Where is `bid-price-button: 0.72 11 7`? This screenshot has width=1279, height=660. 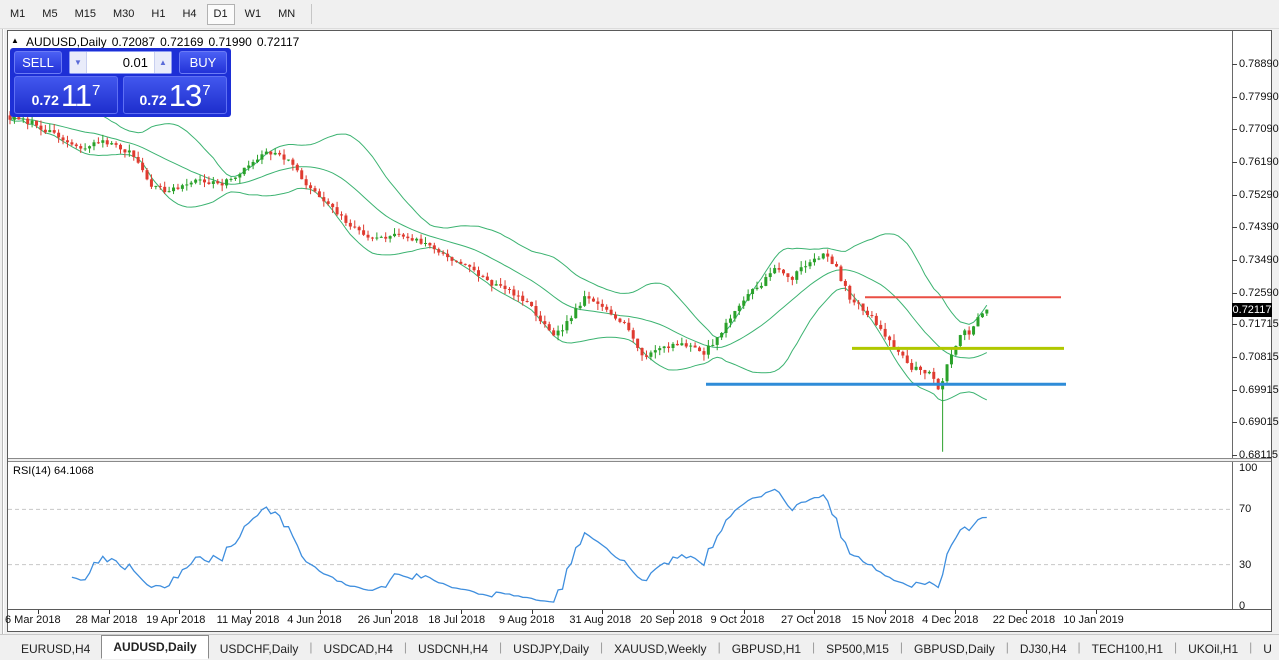 bid-price-button: 0.72 11 7 is located at coordinates (66, 95).